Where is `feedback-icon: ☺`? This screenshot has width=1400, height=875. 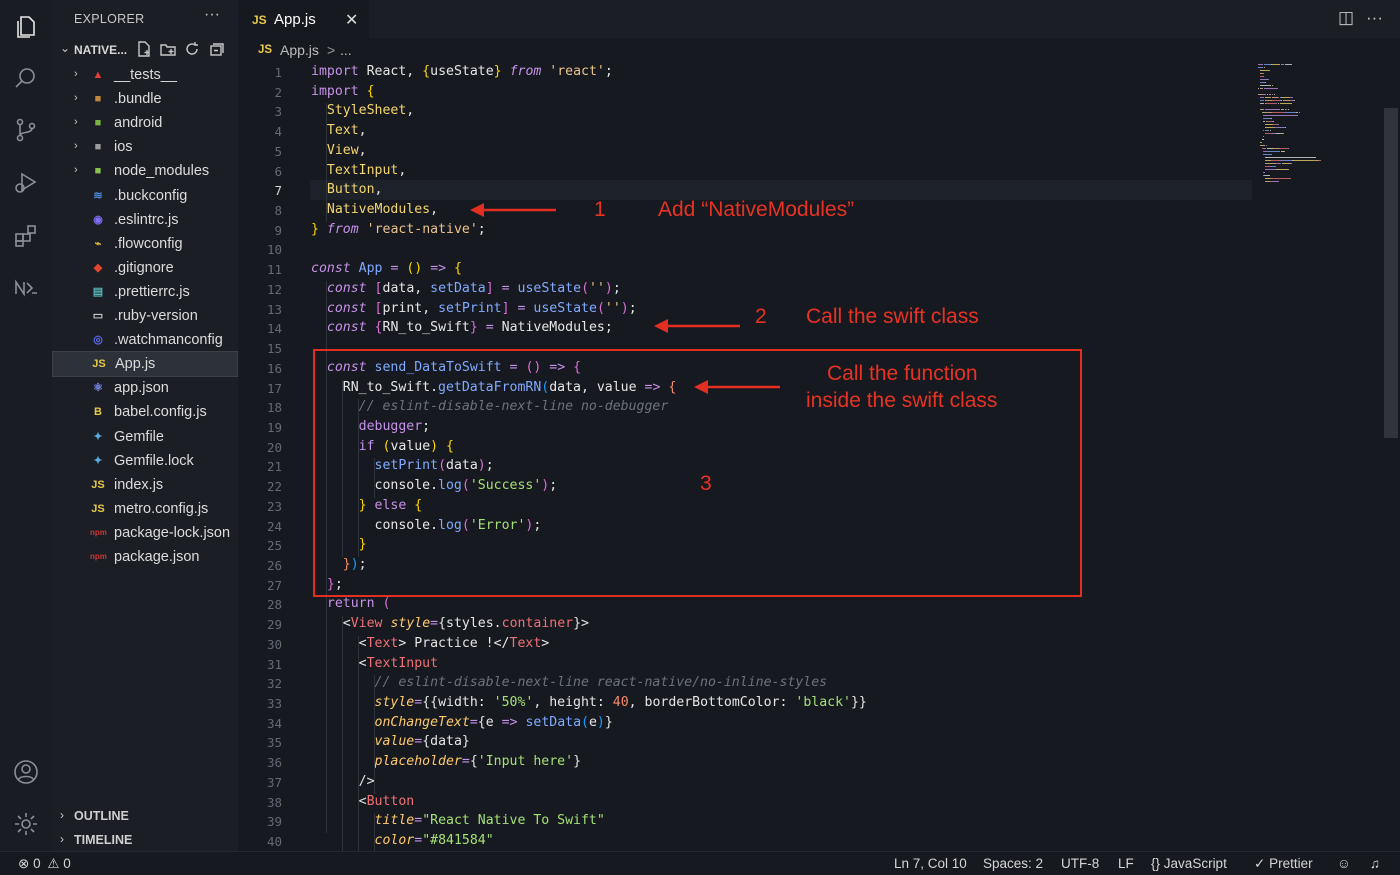
feedback-icon: ☺ is located at coordinates (1344, 863).